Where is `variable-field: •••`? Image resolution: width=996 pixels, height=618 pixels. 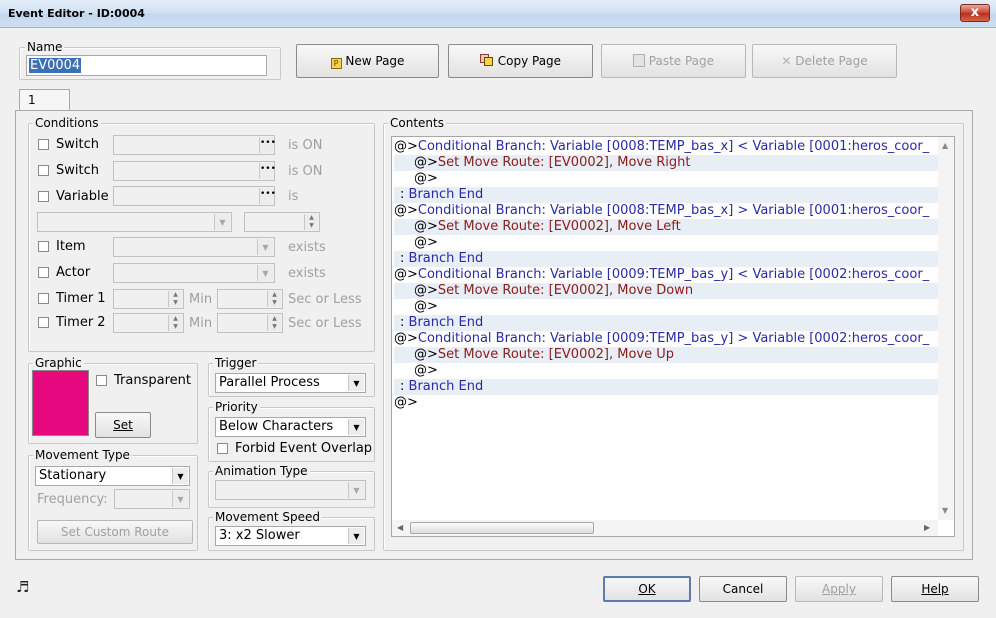 variable-field: ••• is located at coordinates (194, 196).